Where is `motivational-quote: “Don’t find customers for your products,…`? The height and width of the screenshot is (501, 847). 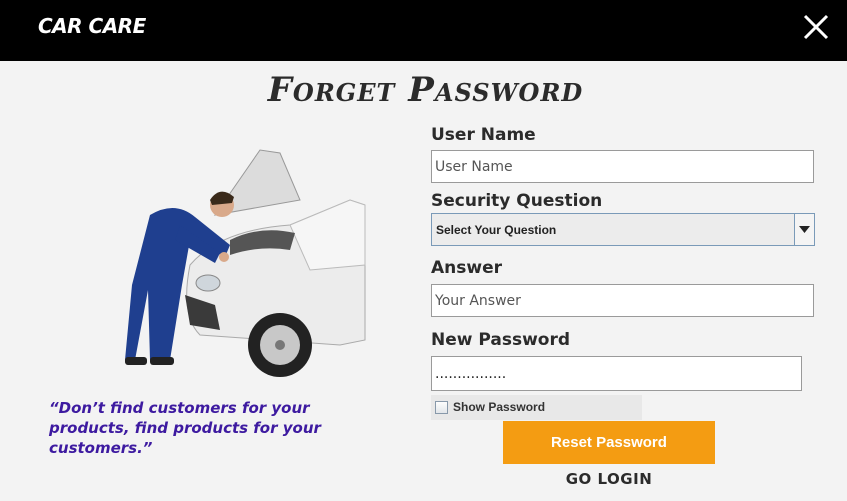 motivational-quote: “Don’t find customers for your products,… is located at coordinates (185, 428).